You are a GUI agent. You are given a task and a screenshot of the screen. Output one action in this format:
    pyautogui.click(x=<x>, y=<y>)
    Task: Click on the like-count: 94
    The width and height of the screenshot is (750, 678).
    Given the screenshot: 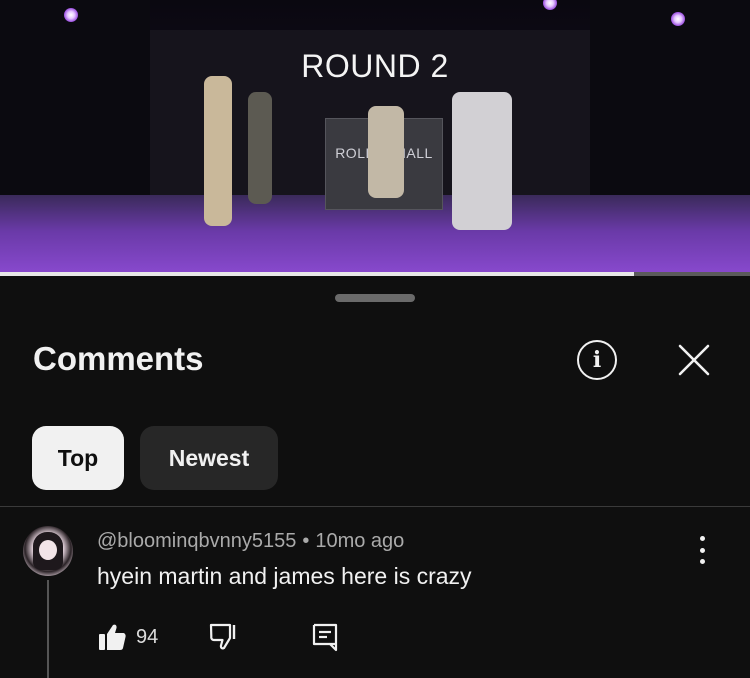 What is the action you would take?
    pyautogui.click(x=147, y=637)
    